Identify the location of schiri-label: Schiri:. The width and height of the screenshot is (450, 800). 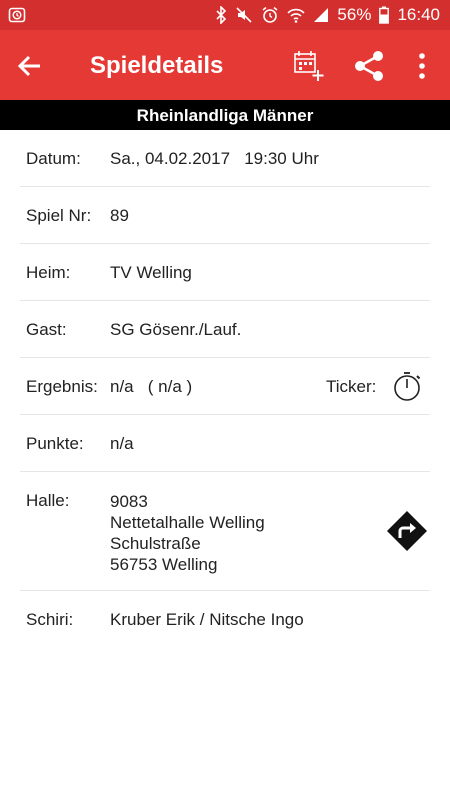
(50, 619).